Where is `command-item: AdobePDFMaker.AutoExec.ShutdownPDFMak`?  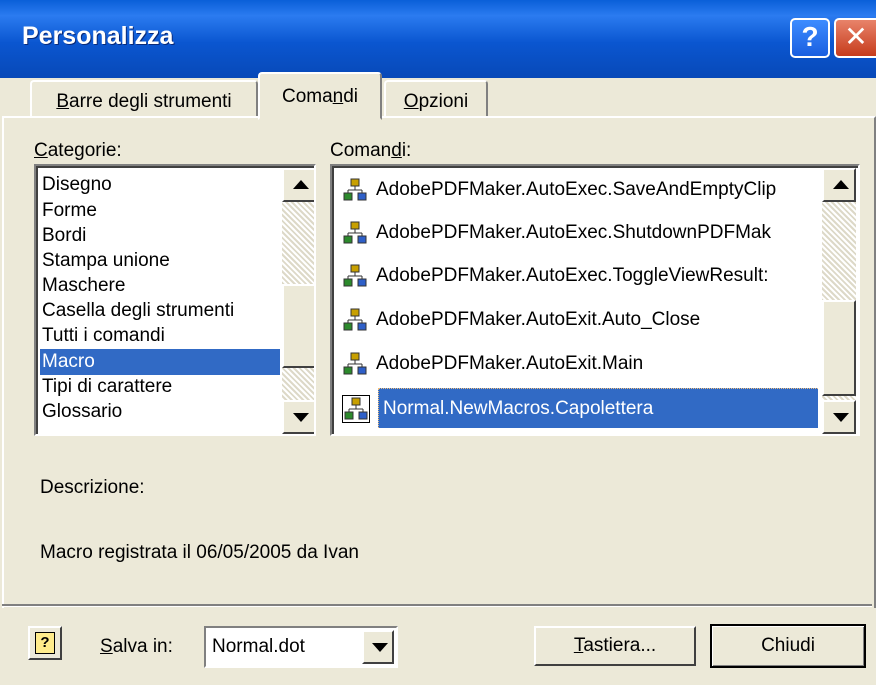 command-item: AdobePDFMaker.AutoExec.ShutdownPDFMak is located at coordinates (580, 233).